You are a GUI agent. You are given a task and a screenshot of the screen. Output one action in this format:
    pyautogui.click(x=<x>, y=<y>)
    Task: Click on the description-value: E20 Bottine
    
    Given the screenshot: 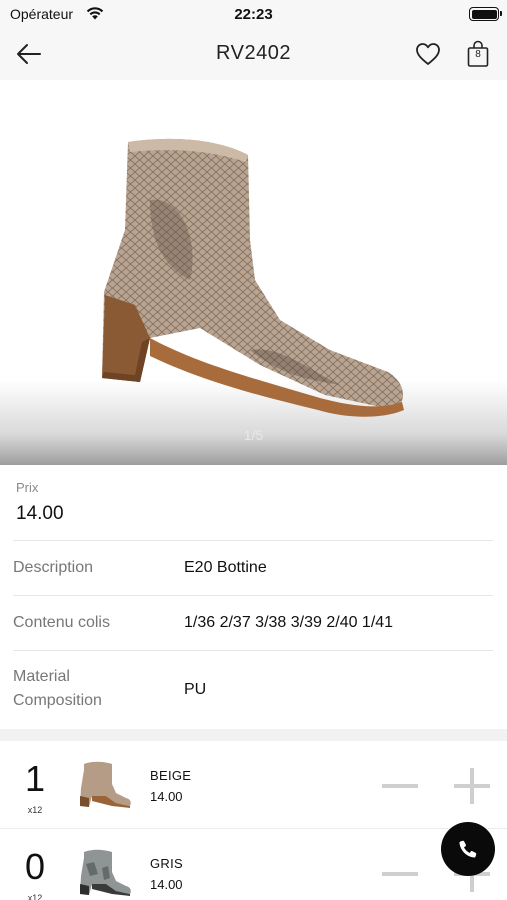 What is the action you would take?
    pyautogui.click(x=225, y=567)
    